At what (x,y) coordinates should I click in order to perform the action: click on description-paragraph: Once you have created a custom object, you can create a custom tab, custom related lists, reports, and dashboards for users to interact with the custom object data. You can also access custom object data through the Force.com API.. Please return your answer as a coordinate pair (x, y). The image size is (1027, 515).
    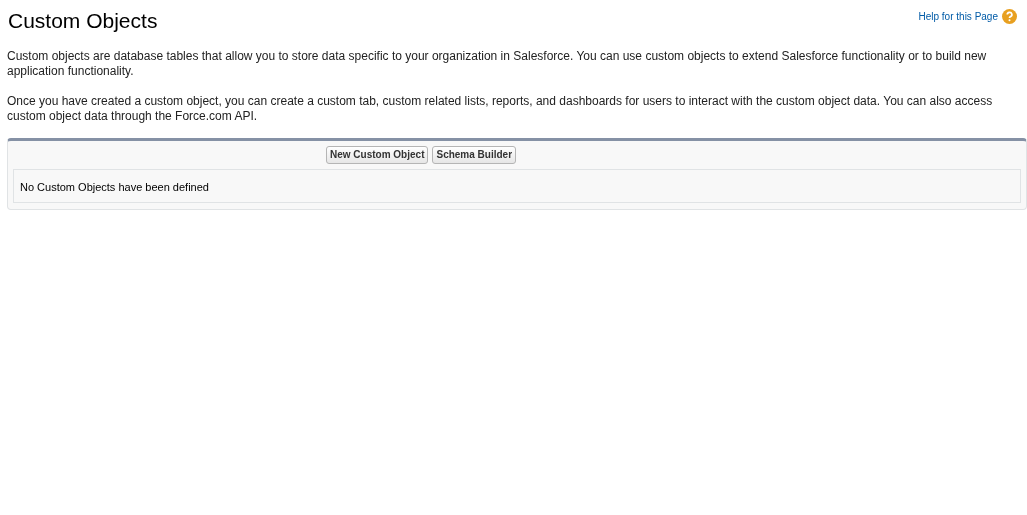
    Looking at the image, I should click on (500, 109).